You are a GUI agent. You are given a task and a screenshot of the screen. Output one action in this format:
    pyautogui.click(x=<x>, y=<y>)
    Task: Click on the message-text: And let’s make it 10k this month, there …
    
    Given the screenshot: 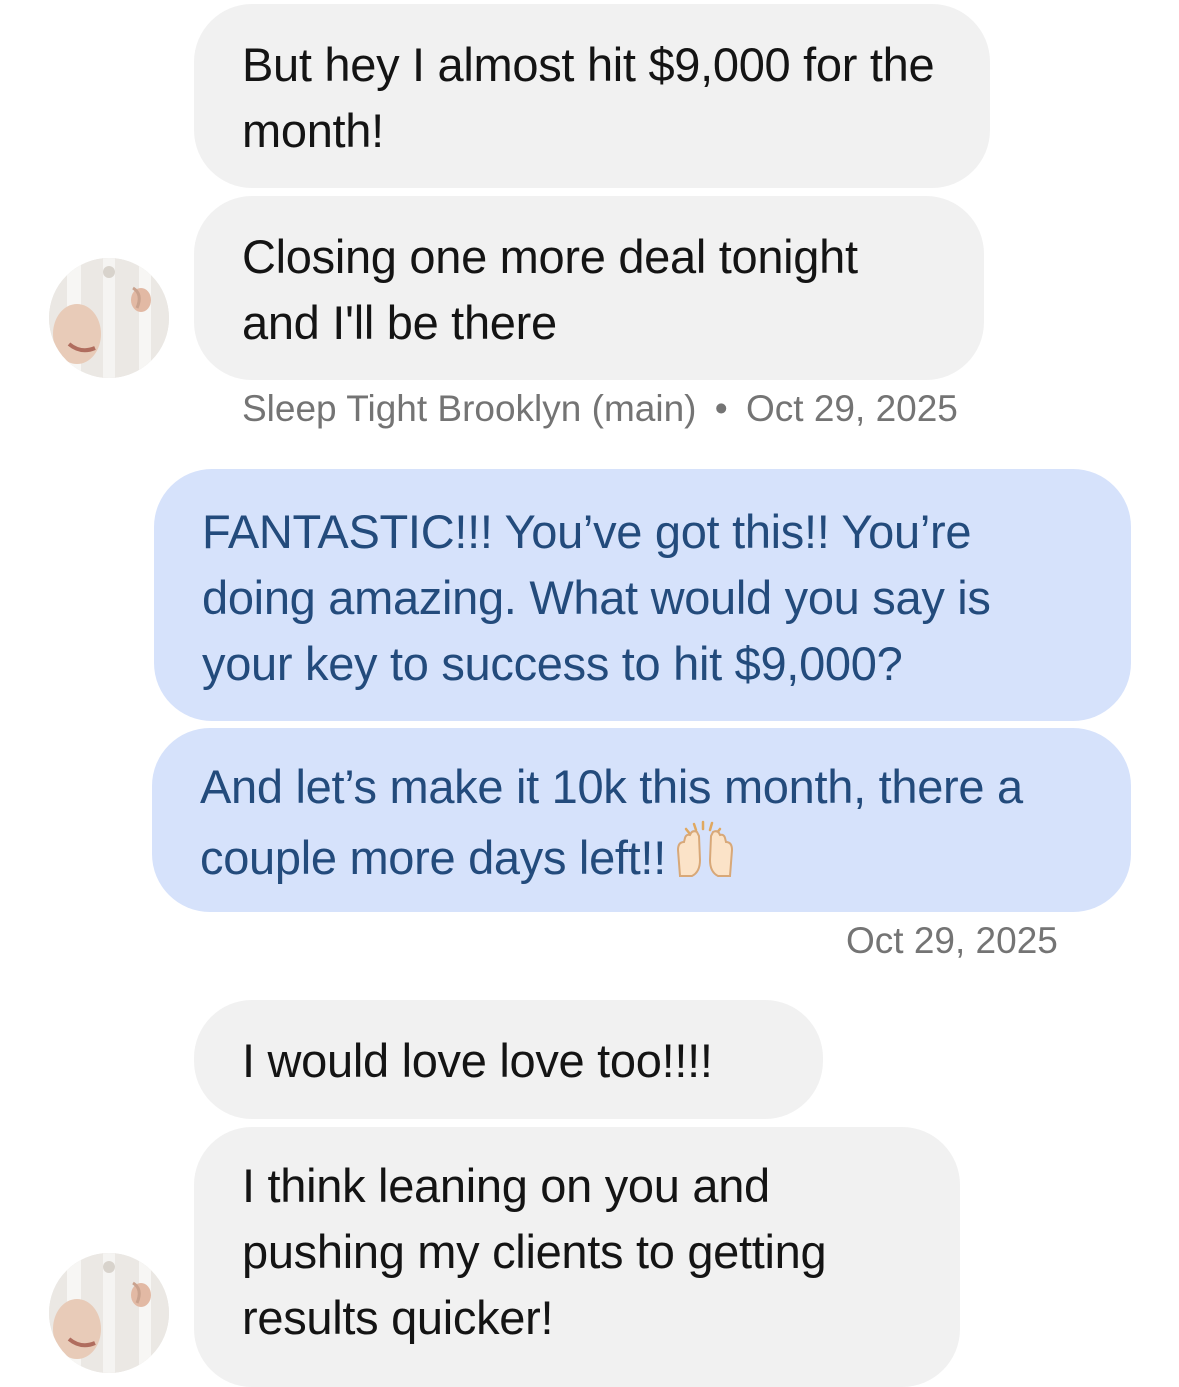 What is the action you would take?
    pyautogui.click(x=611, y=822)
    